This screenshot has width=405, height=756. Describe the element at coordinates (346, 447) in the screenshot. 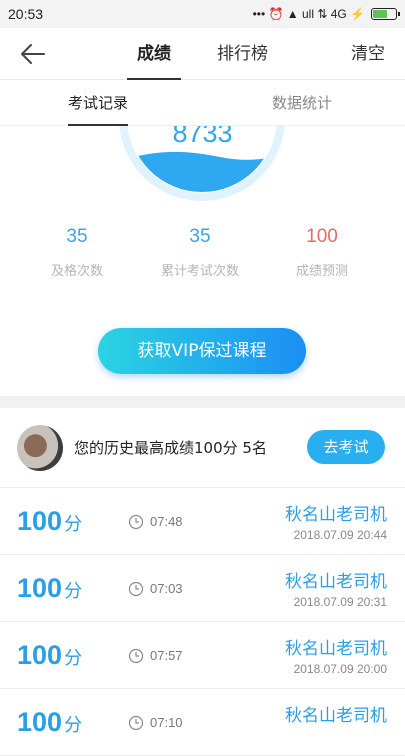

I see `go-exam-button: 去考试` at that location.